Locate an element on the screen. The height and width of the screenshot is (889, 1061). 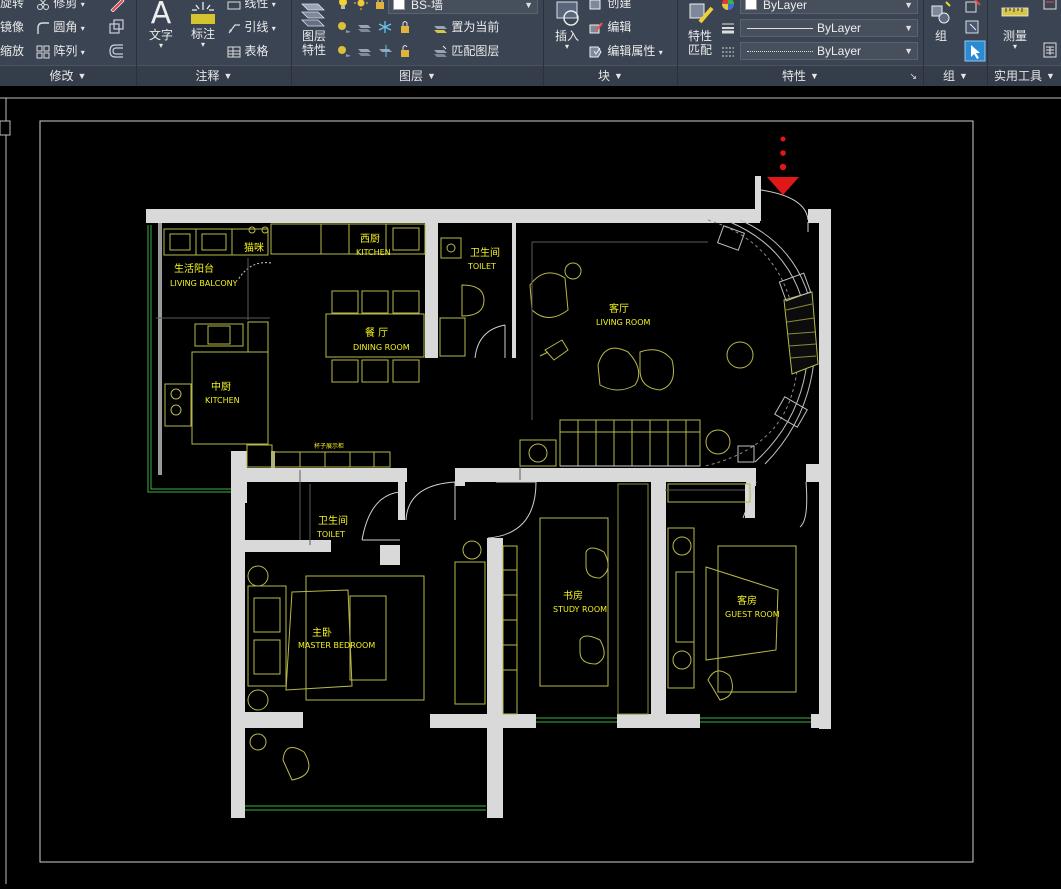
living-label-en: LIVING ROOM is located at coordinates (623, 322).